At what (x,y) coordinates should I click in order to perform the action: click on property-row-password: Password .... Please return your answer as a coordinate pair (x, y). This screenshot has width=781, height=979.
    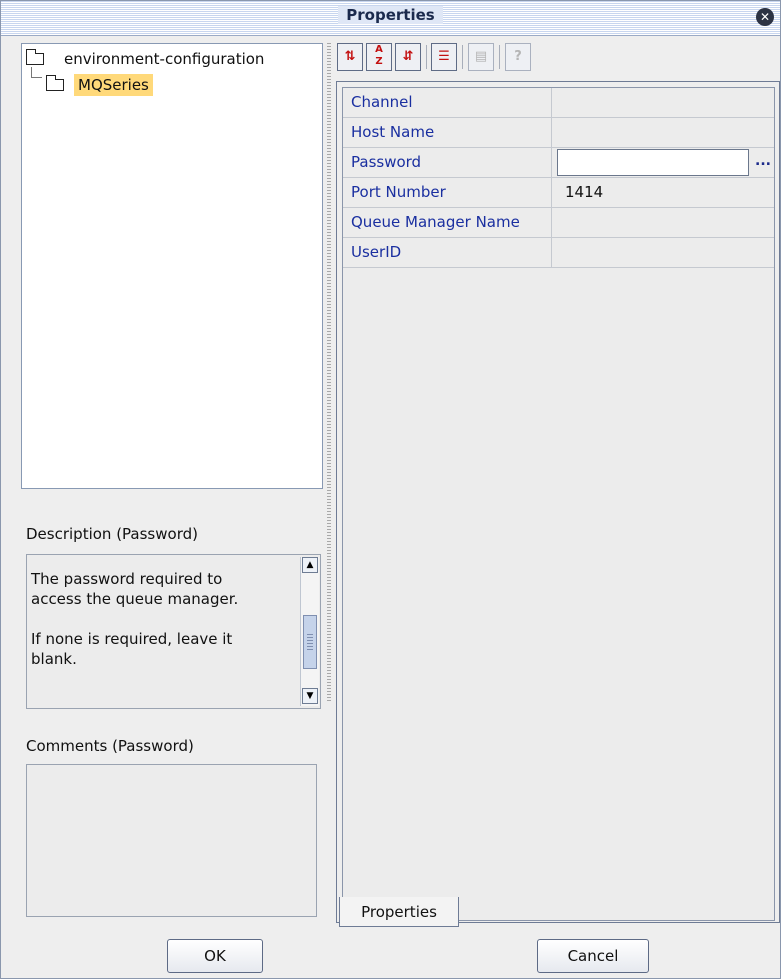
    Looking at the image, I should click on (558, 163).